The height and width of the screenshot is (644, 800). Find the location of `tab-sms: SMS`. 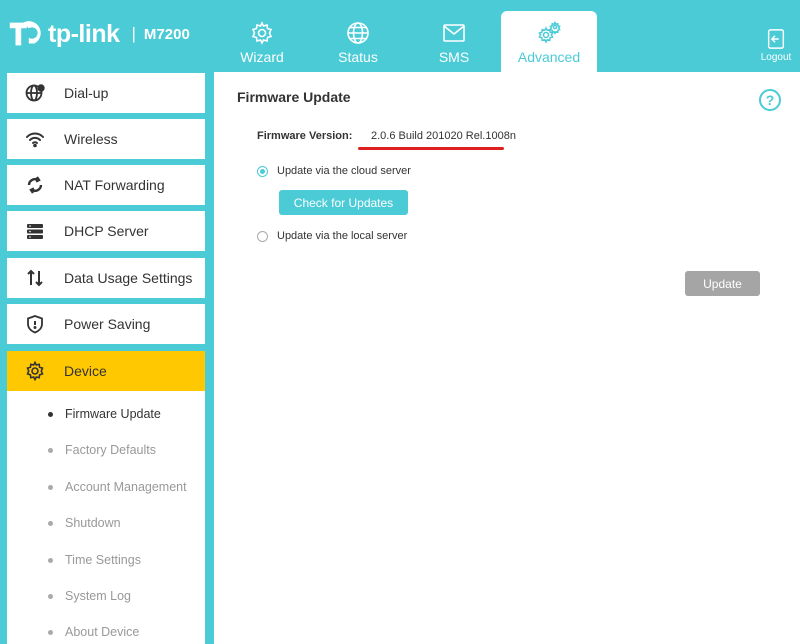

tab-sms: SMS is located at coordinates (454, 41).